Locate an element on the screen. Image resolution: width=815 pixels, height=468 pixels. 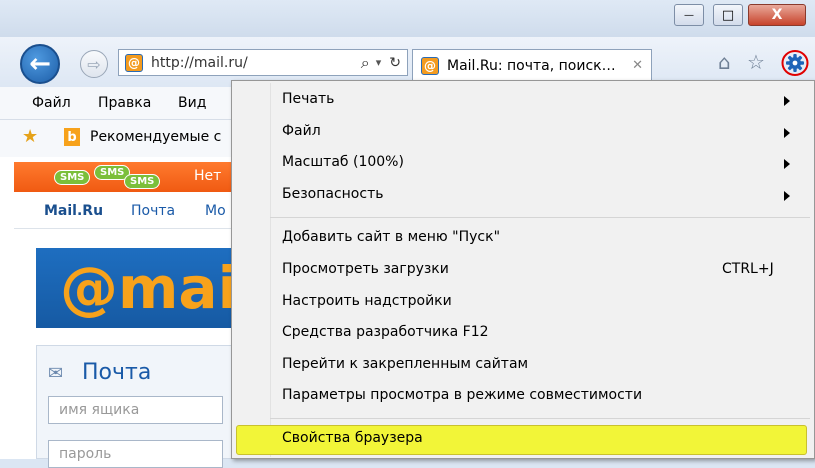
tab-favicon-icon: @ is located at coordinates (430, 65).